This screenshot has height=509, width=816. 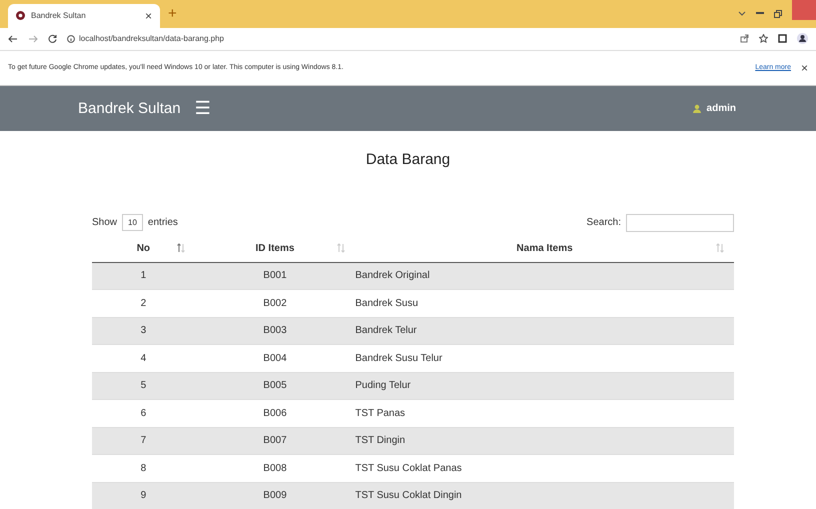 What do you see at coordinates (804, 67) in the screenshot?
I see `close-infobar-button: ×` at bounding box center [804, 67].